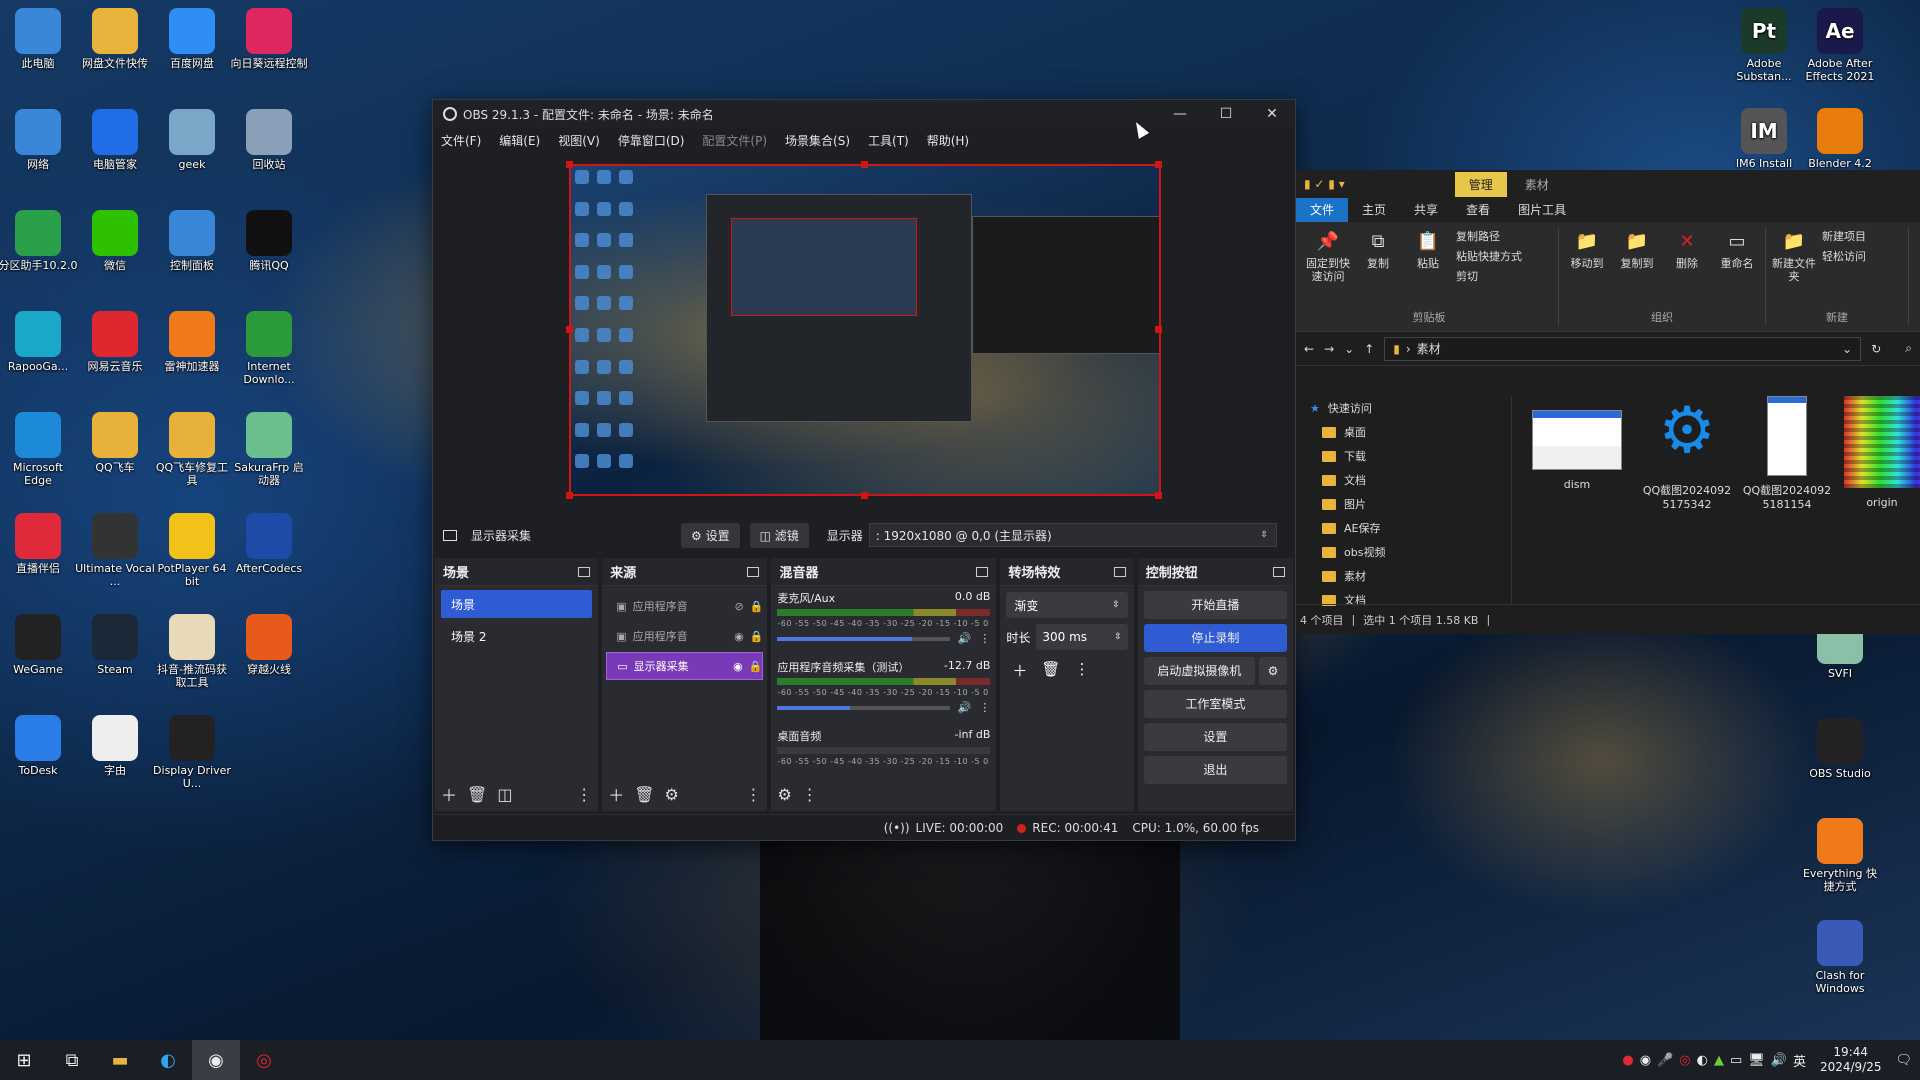  What do you see at coordinates (1862, 236) in the screenshot?
I see `new-item-button: 新建项目` at bounding box center [1862, 236].